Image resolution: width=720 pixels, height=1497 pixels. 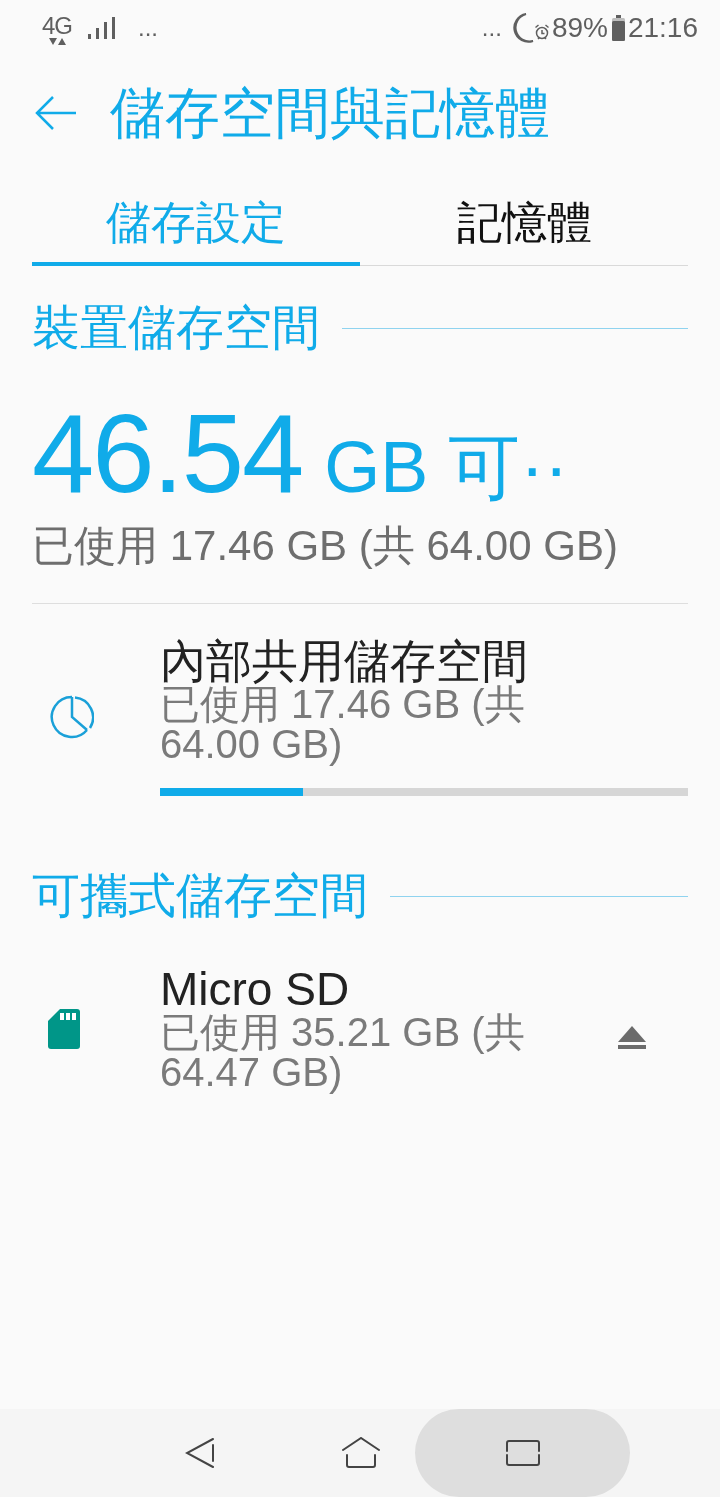 I want to click on tab: 記憶體, so click(x=524, y=218).